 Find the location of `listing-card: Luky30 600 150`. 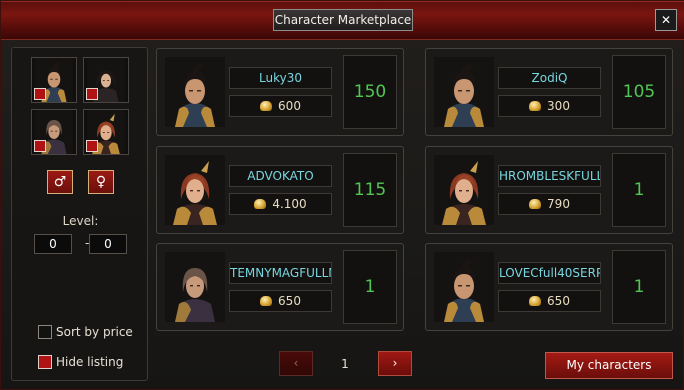

listing-card: Luky30 600 150 is located at coordinates (280, 92).